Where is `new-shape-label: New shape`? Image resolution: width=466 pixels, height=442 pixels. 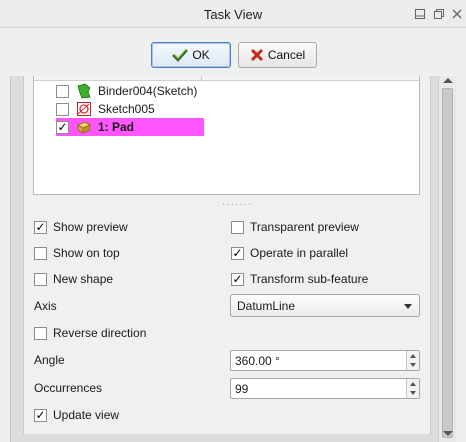
new-shape-label: New shape is located at coordinates (83, 279).